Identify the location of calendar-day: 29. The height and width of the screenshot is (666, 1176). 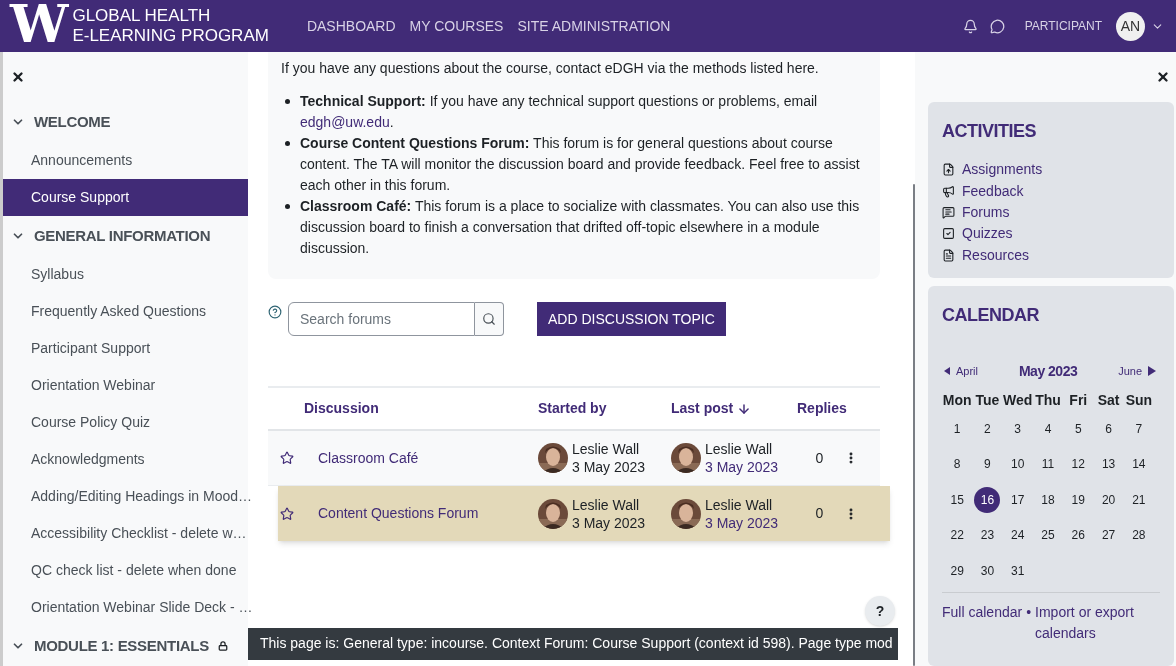
(957, 570).